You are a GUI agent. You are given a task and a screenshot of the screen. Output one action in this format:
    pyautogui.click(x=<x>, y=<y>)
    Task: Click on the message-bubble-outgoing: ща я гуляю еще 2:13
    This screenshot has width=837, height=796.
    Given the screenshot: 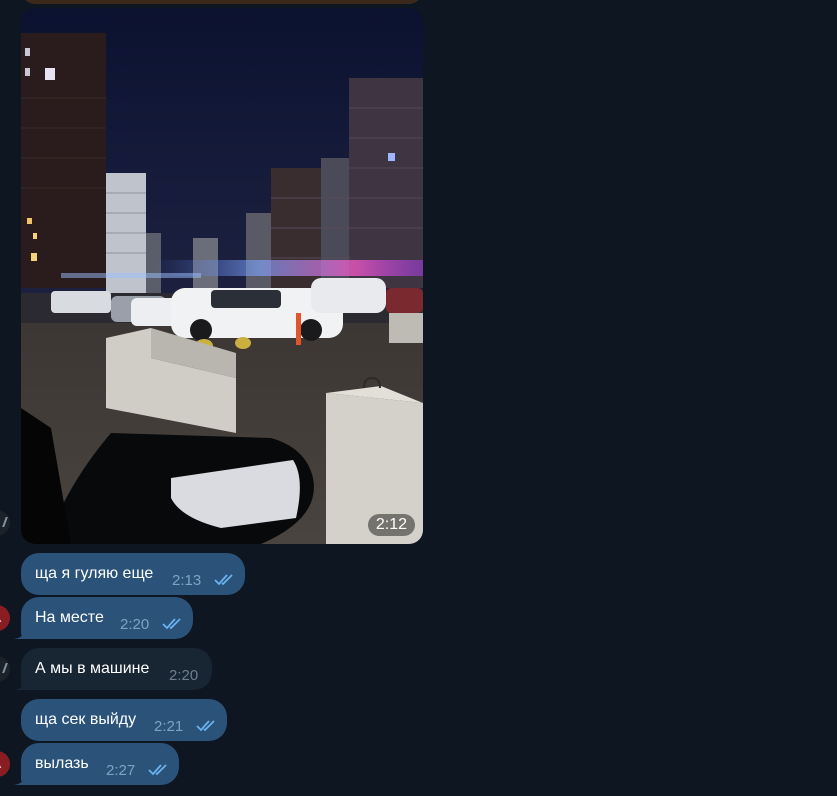 What is the action you would take?
    pyautogui.click(x=133, y=574)
    